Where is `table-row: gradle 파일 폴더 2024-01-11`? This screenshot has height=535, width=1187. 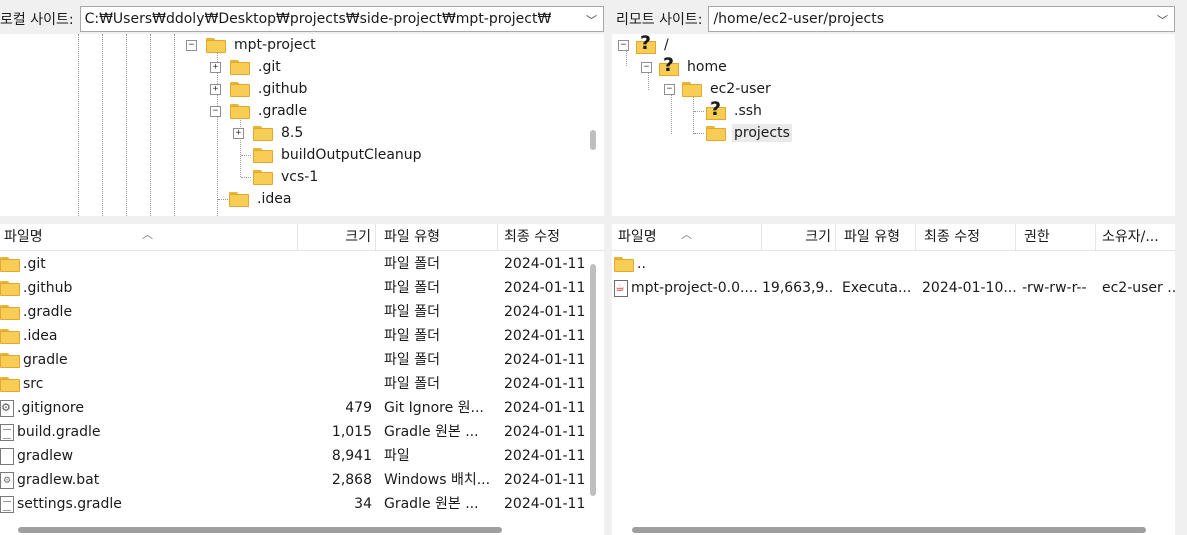 table-row: gradle 파일 폴더 2024-01-11 is located at coordinates (293, 360).